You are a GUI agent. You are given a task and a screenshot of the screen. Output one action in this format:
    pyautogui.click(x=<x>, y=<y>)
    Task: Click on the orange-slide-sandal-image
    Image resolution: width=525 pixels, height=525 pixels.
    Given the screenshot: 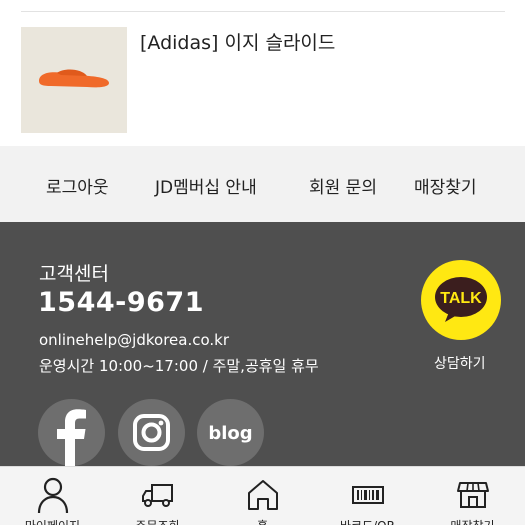 What is the action you would take?
    pyautogui.click(x=74, y=78)
    